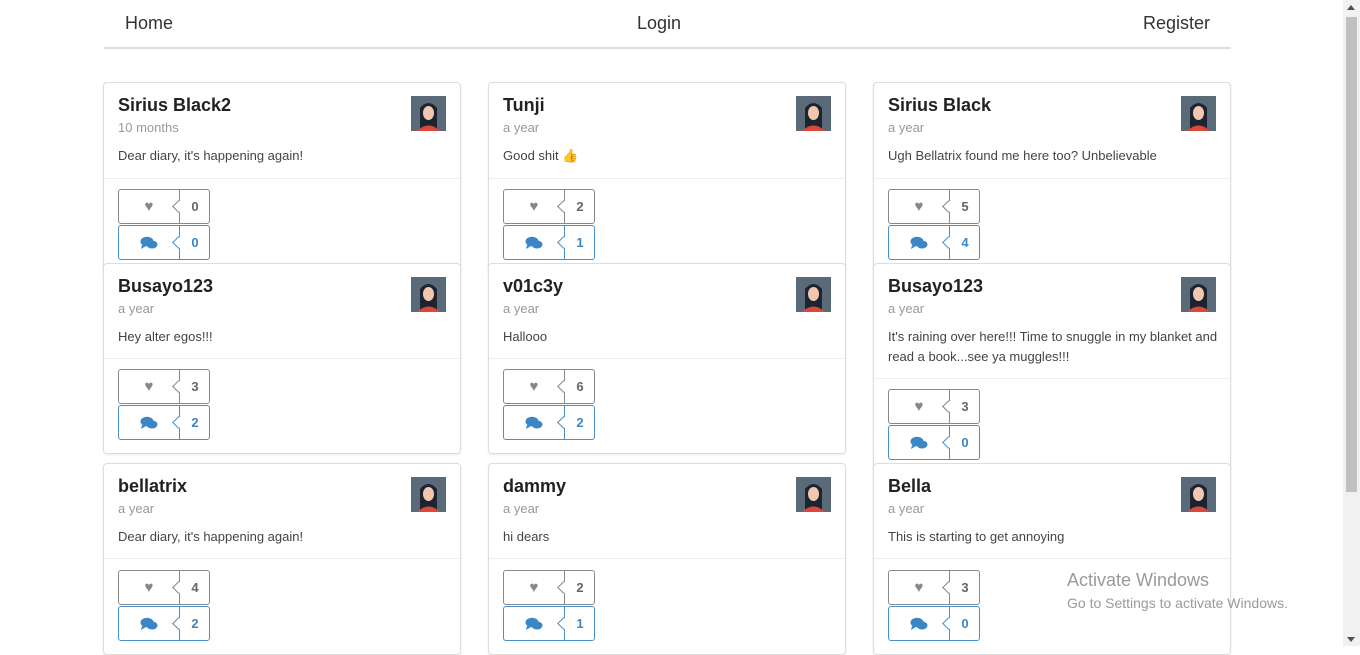 This screenshot has height=655, width=1360. Describe the element at coordinates (152, 486) in the screenshot. I see `post-author: bellatrix` at that location.